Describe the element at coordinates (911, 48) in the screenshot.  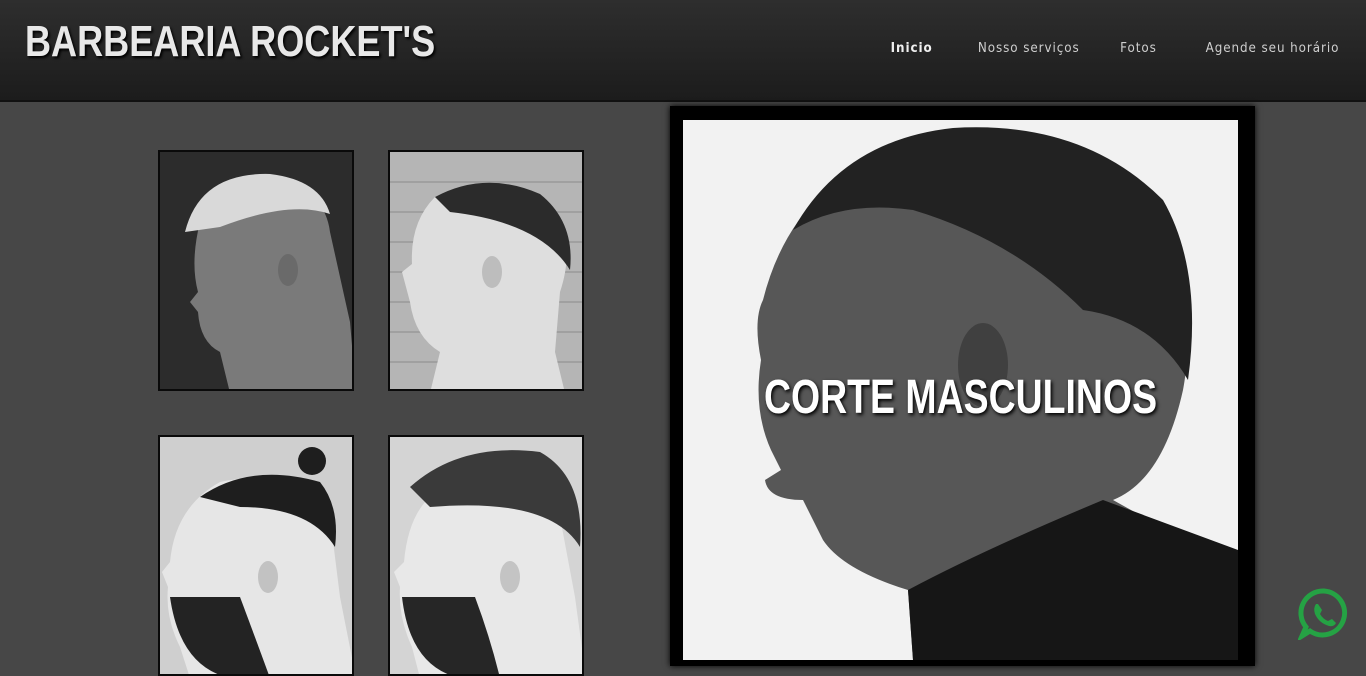
I see `nav-item-inicio: Inicio` at that location.